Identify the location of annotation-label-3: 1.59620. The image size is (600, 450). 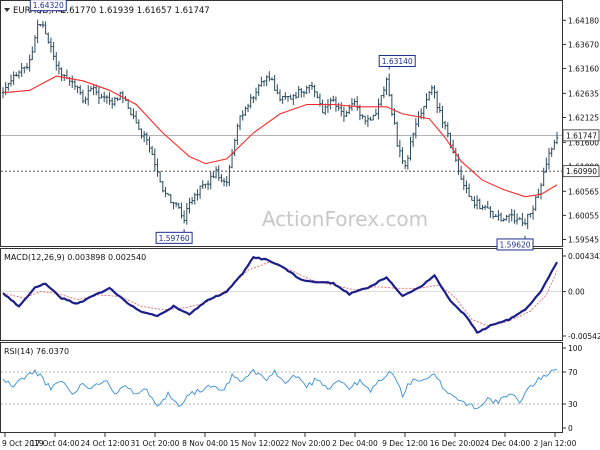
(515, 244).